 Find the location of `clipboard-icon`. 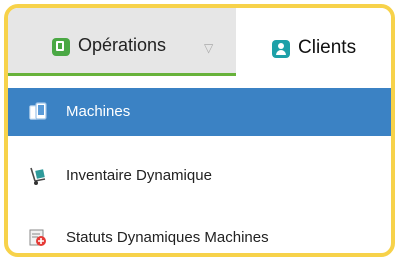

clipboard-icon is located at coordinates (61, 47).